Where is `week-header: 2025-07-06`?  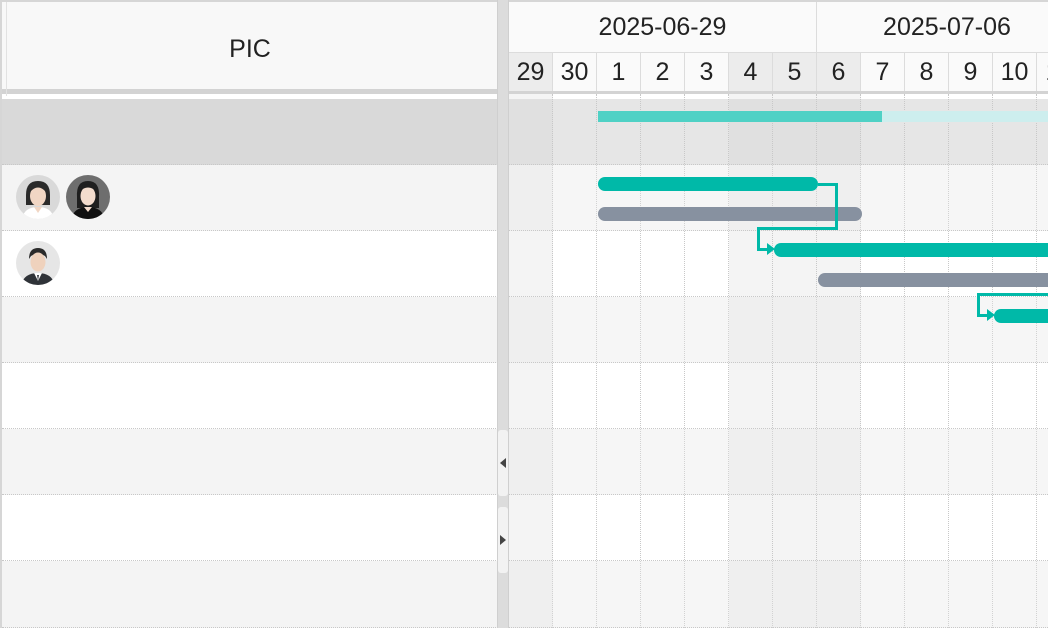
week-header: 2025-07-06 is located at coordinates (947, 27).